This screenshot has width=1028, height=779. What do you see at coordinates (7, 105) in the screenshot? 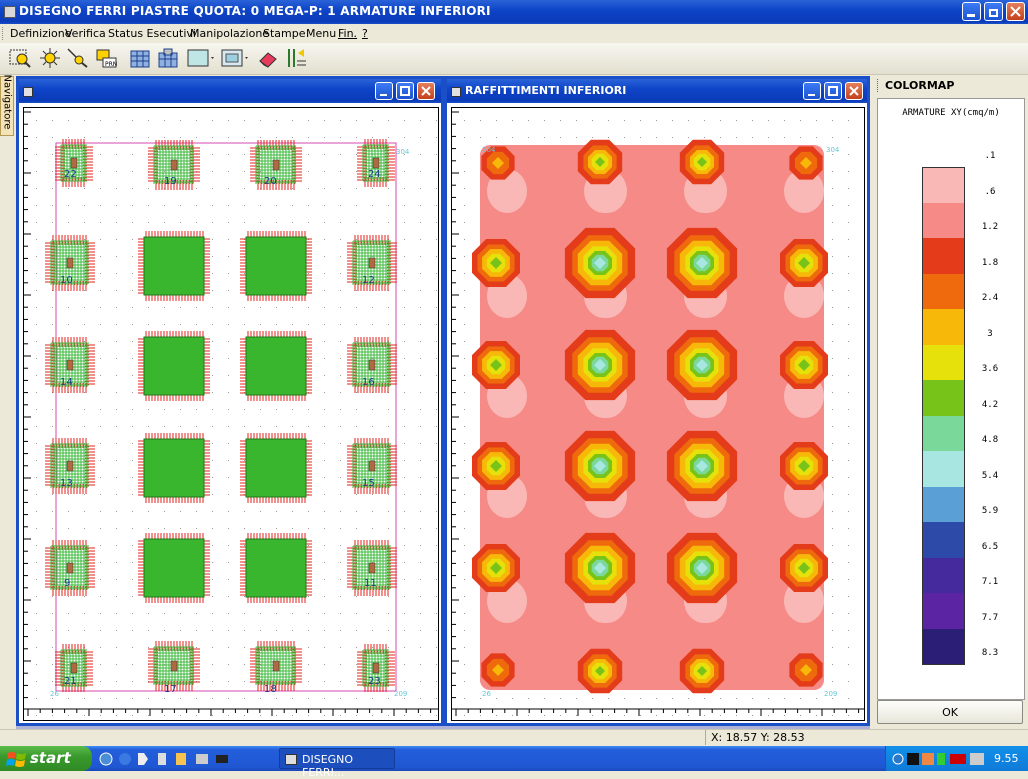
I see `navigator-tab: Navigatore` at bounding box center [7, 105].